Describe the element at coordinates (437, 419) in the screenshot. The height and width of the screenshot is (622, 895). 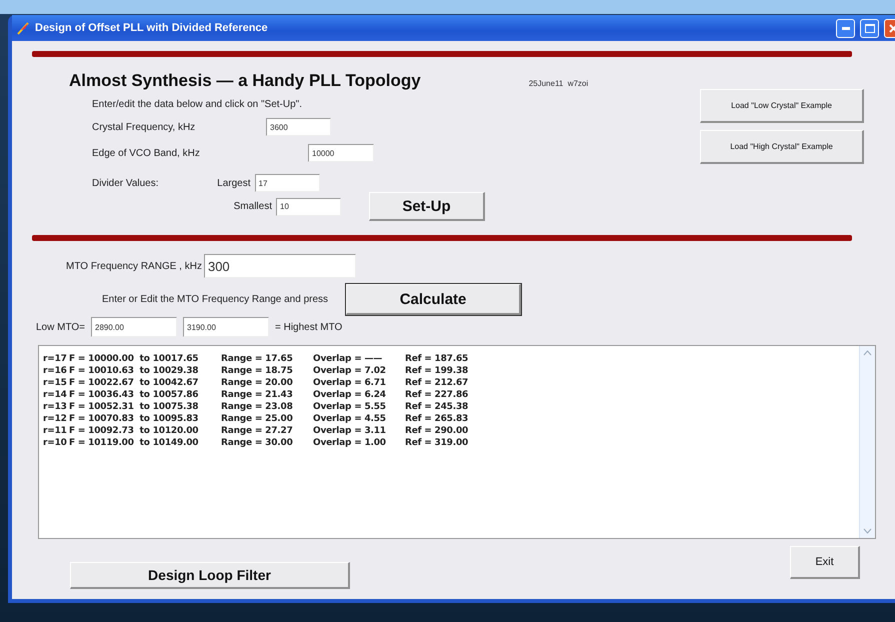
I see `list-cell-text: Ref = 265.83` at that location.